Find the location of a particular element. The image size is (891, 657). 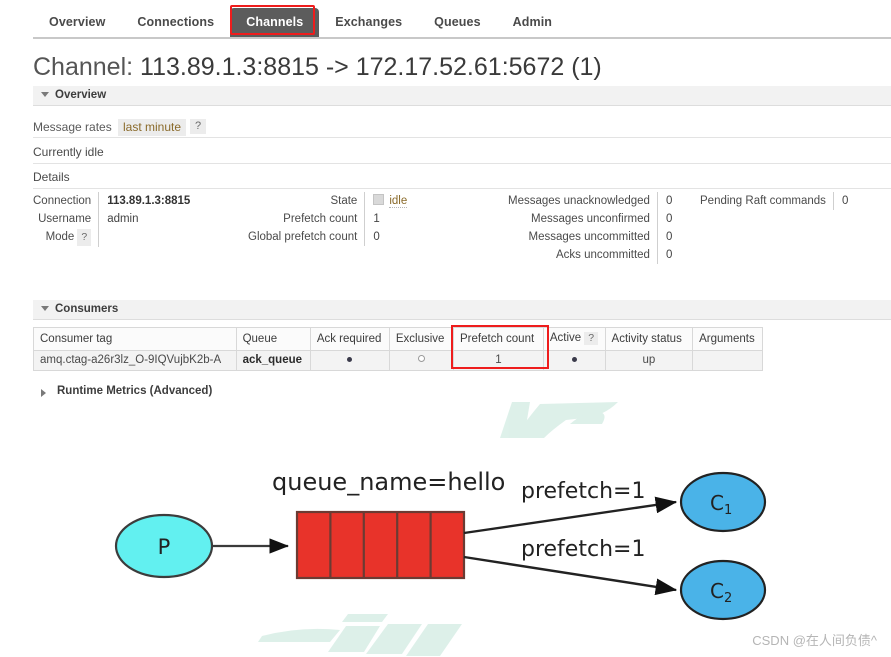

col-ack-required: Ack required is located at coordinates (349, 339).